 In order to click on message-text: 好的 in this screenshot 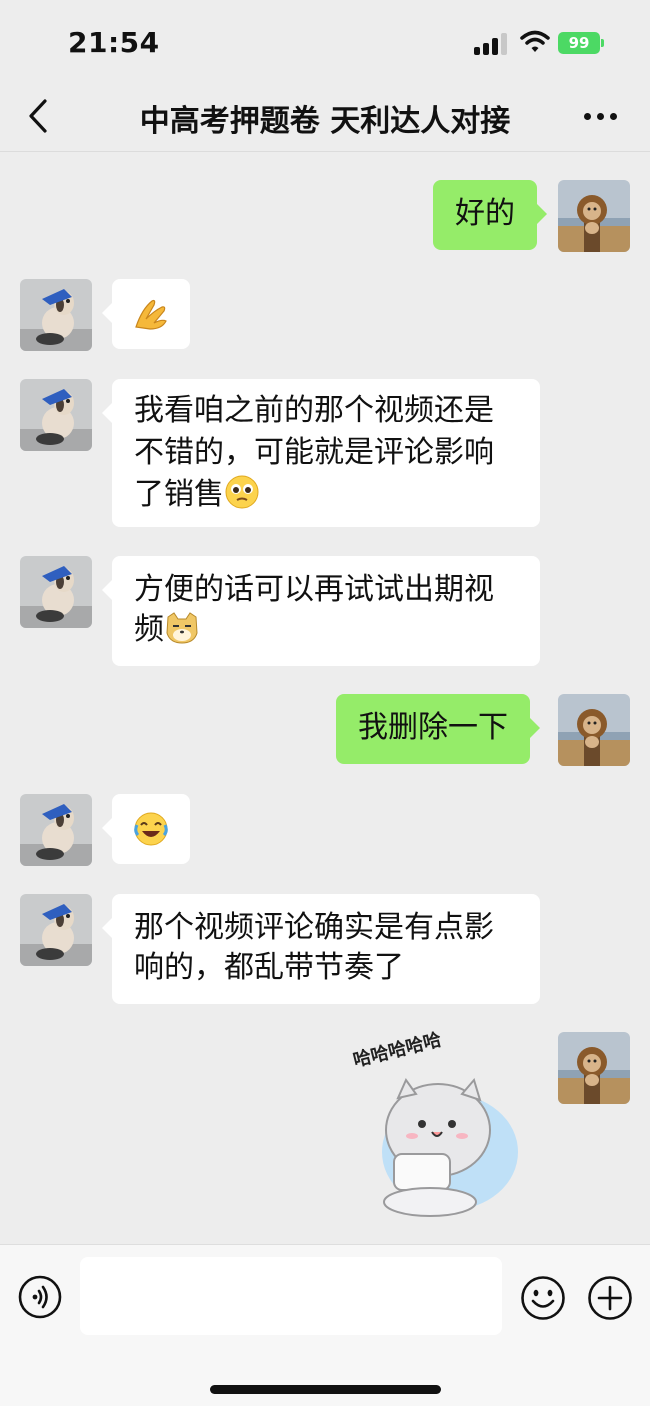, I will do `click(485, 213)`.